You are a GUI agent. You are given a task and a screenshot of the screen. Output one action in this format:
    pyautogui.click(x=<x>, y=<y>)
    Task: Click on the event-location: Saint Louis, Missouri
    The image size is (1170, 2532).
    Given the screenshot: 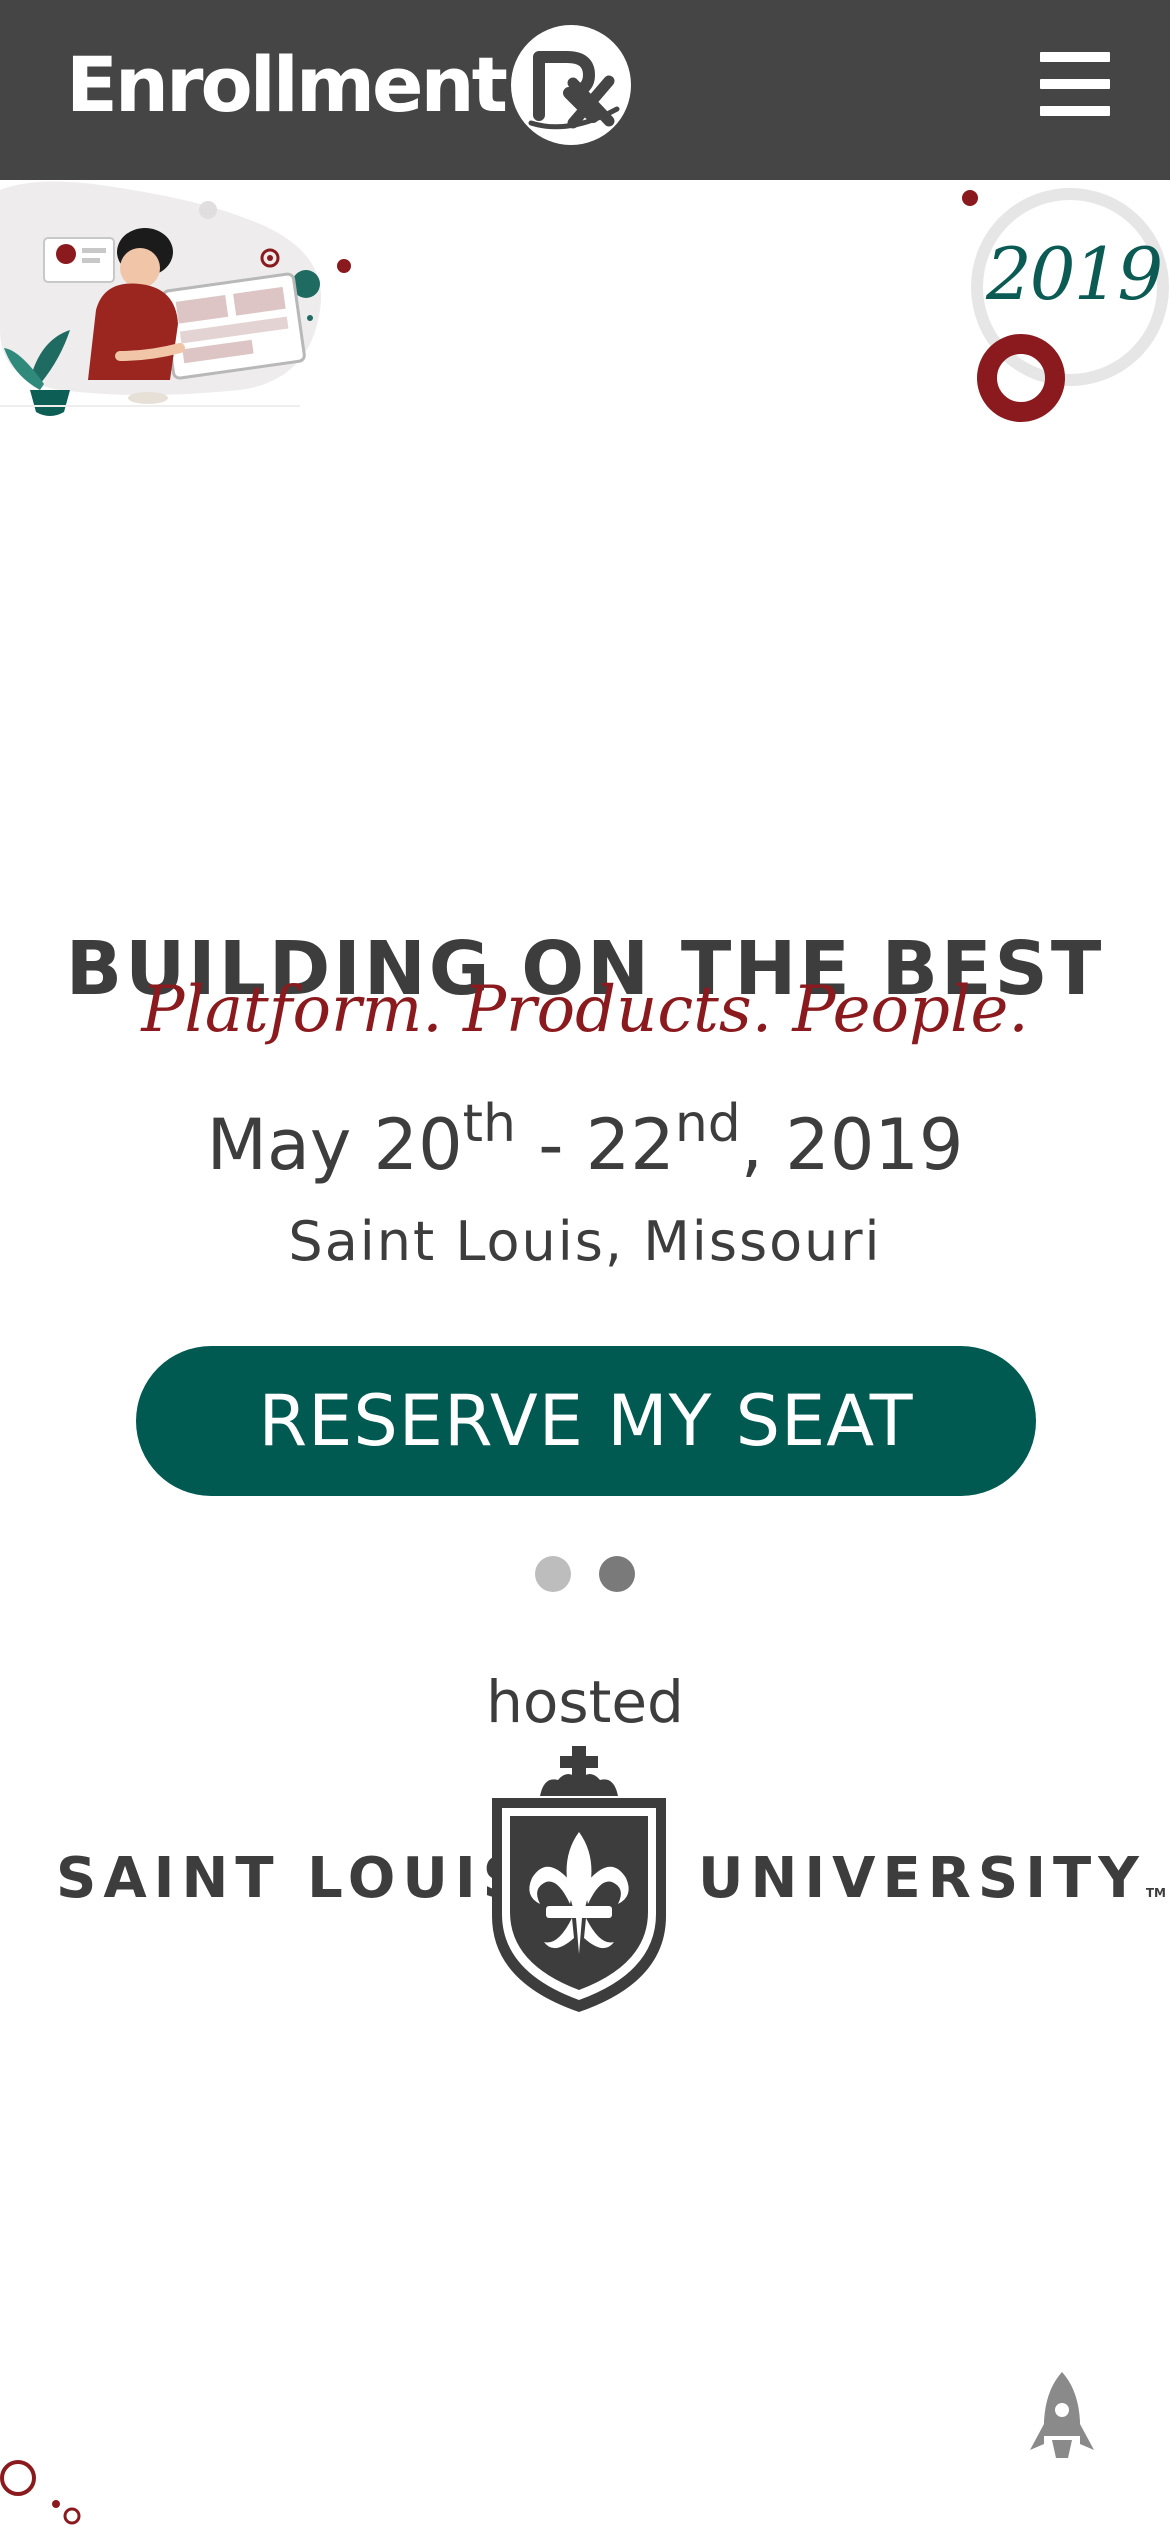 What is the action you would take?
    pyautogui.click(x=585, y=1241)
    